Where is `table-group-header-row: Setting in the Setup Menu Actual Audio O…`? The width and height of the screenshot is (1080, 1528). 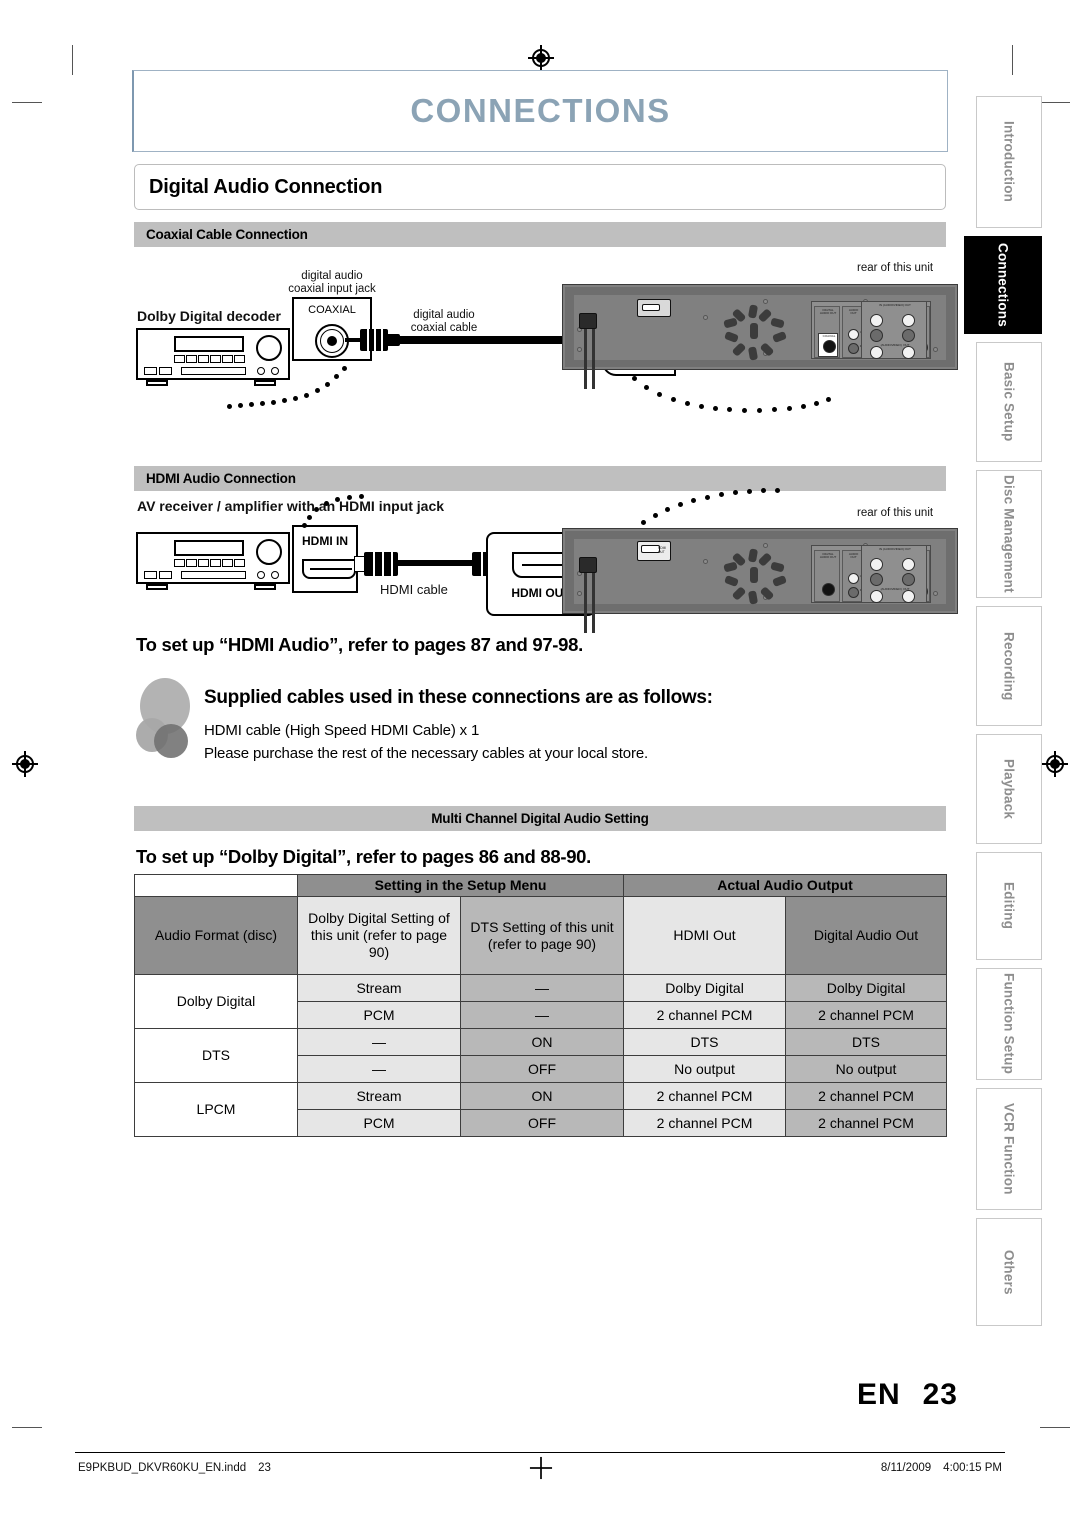 table-group-header-row: Setting in the Setup Menu Actual Audio O… is located at coordinates (541, 885).